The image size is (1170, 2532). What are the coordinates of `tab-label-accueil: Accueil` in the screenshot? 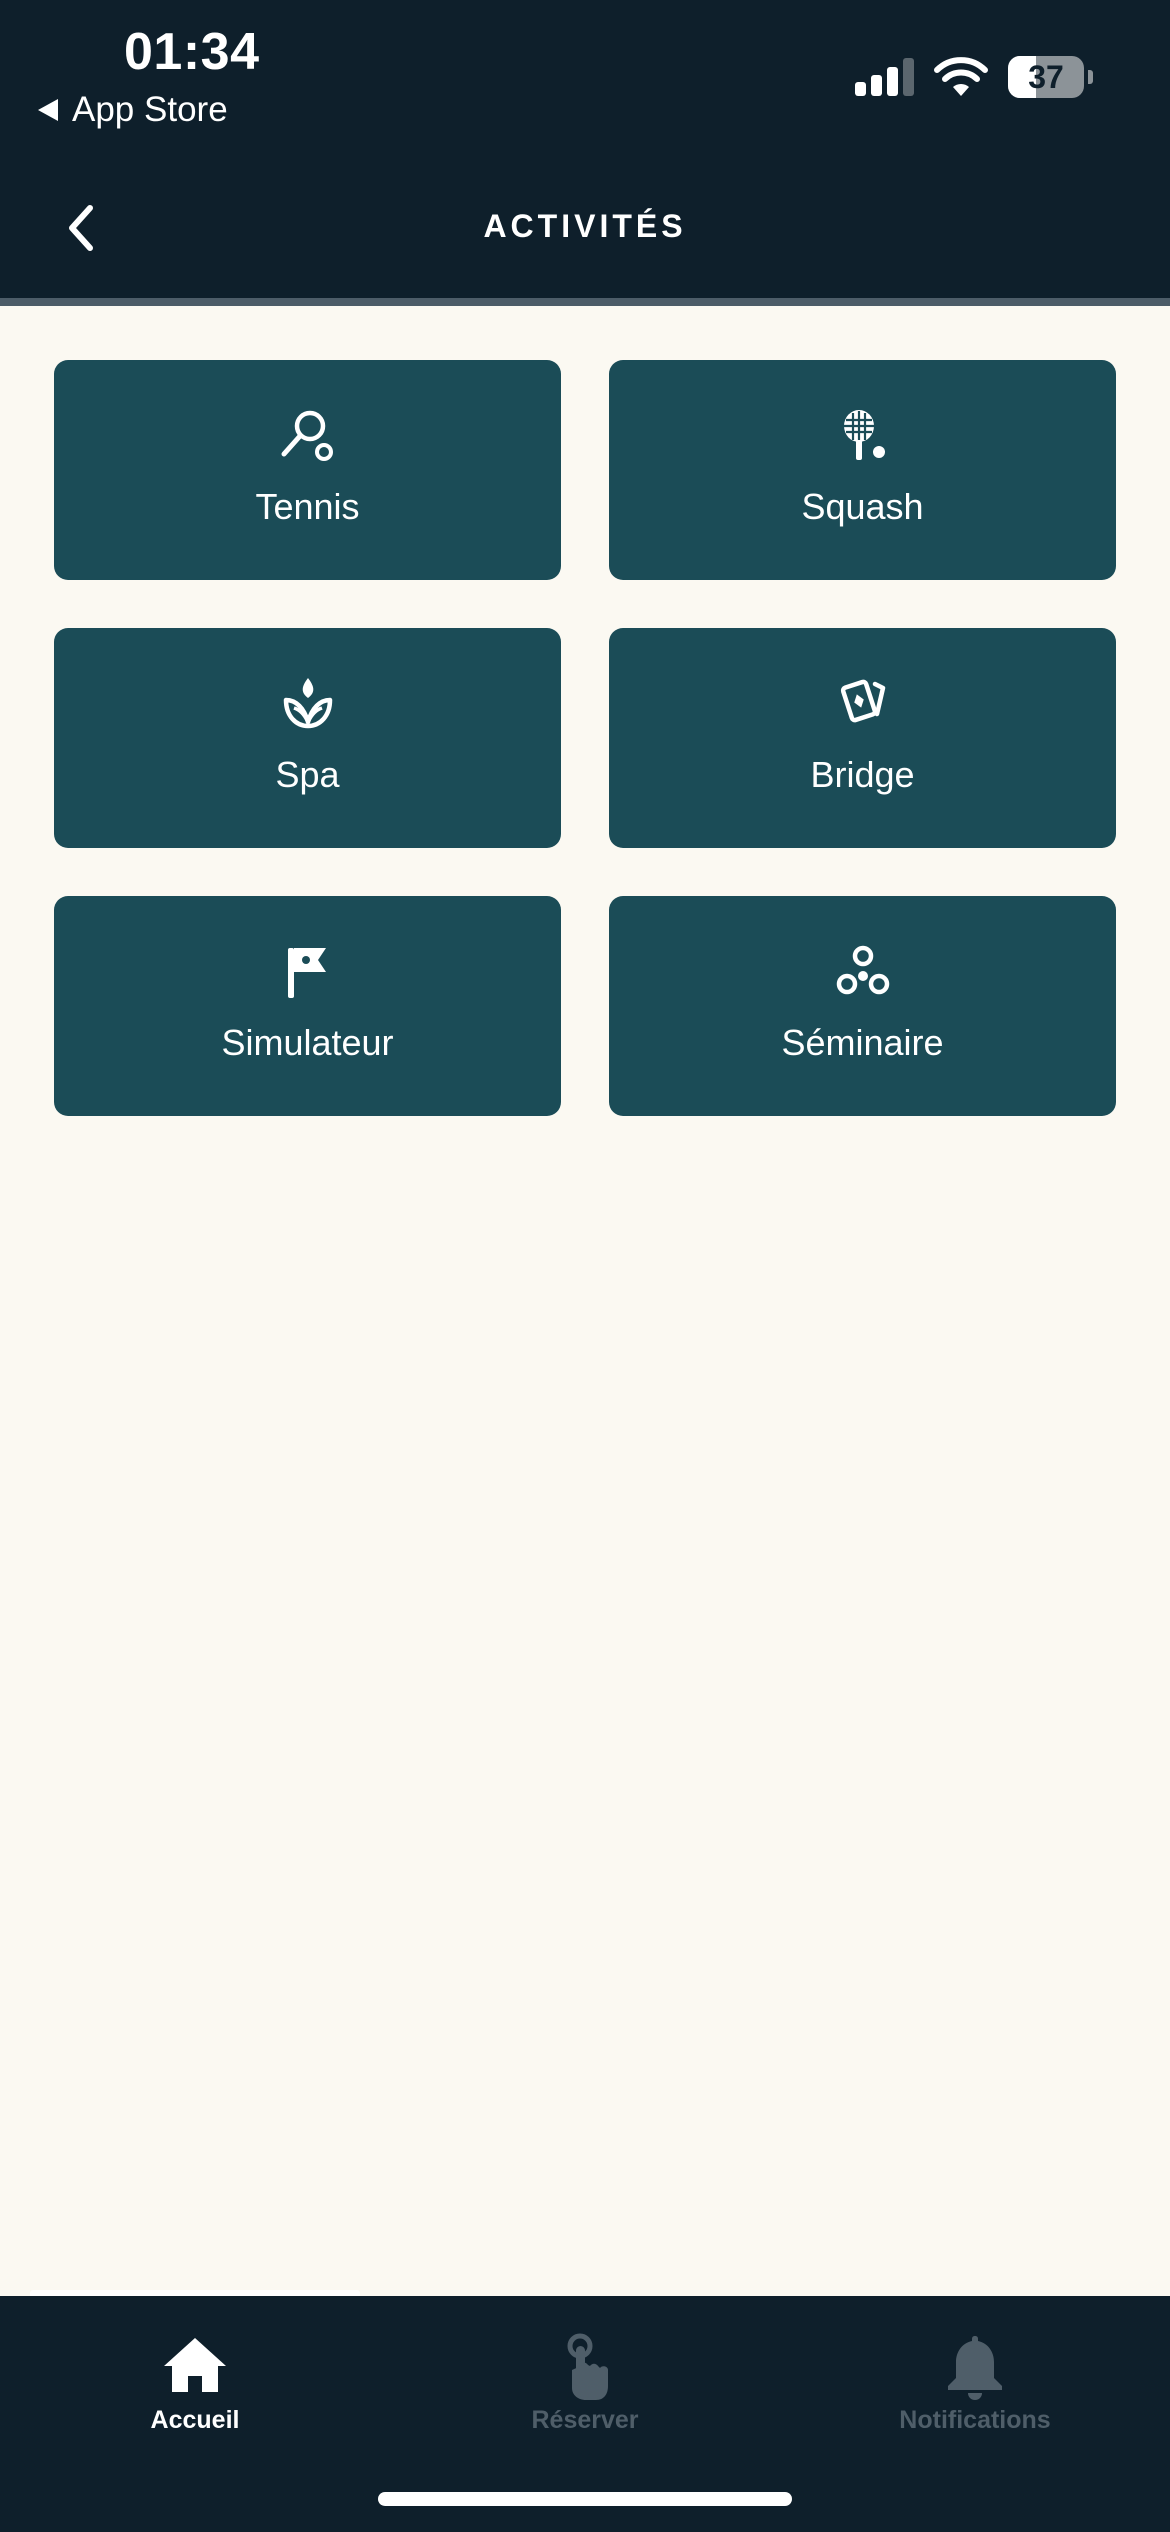 It's located at (195, 2420).